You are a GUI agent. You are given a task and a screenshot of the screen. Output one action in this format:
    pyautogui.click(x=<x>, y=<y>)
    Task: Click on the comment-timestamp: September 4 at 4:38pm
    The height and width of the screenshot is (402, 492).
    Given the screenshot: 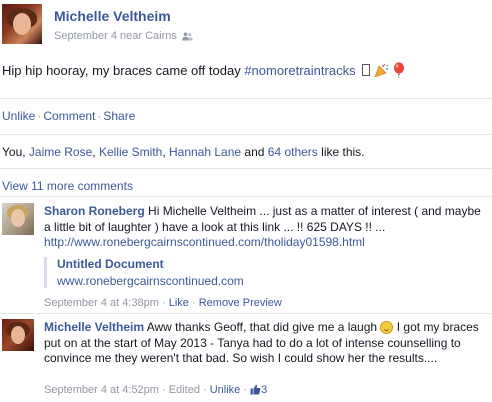 What is the action you would take?
    pyautogui.click(x=101, y=303)
    